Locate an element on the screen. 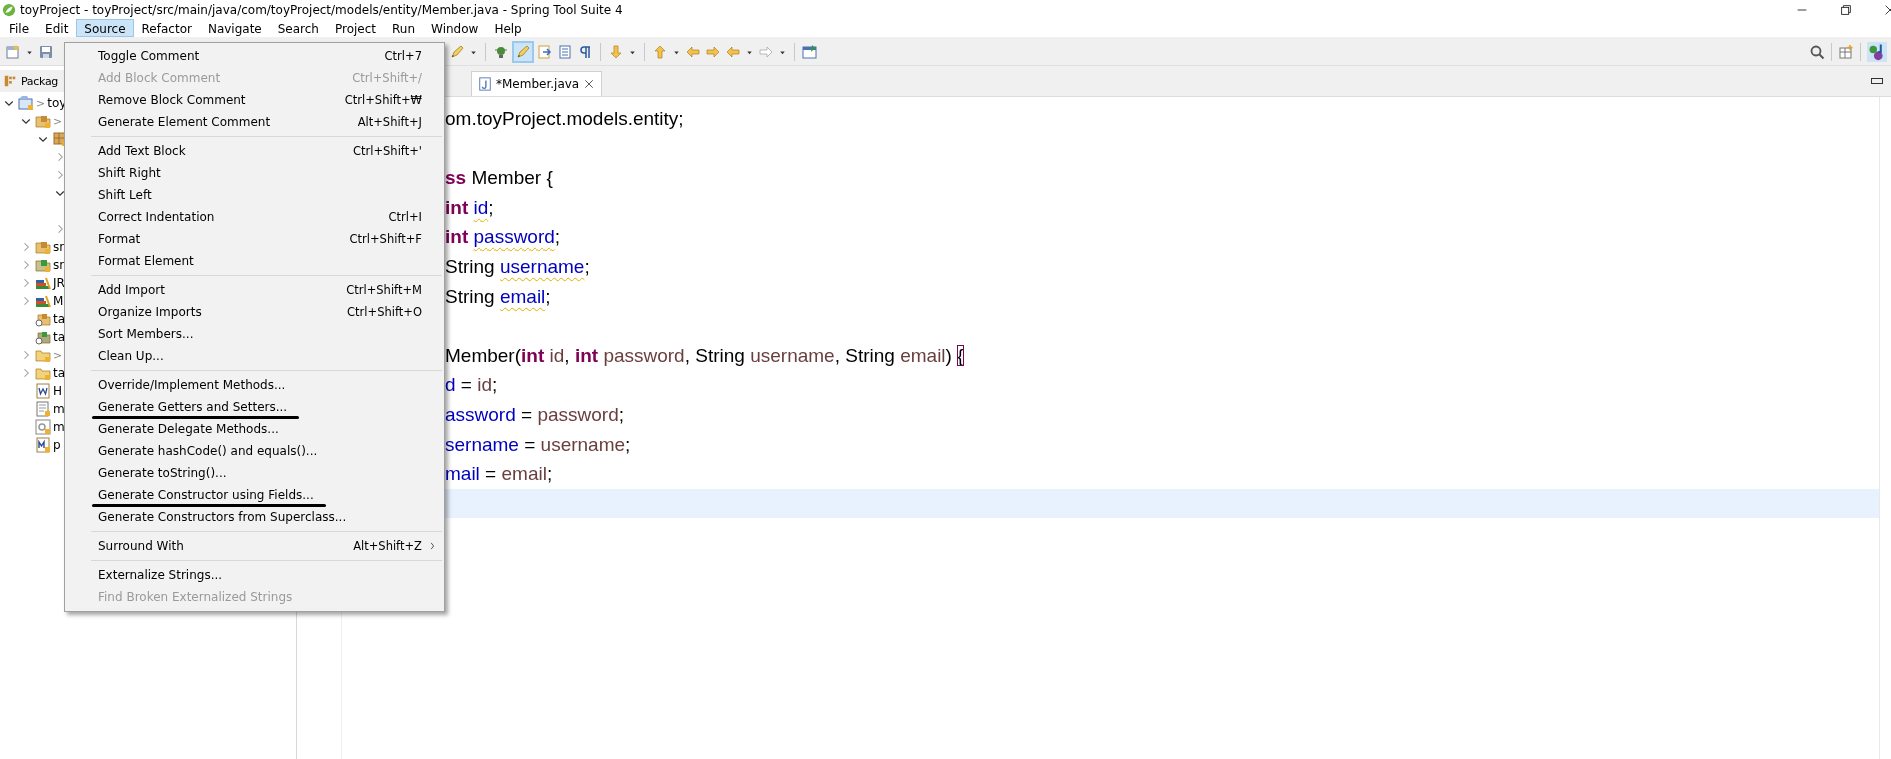 Image resolution: width=1891 pixels, height=759 pixels. menu-bar-item: Refactor is located at coordinates (166, 28).